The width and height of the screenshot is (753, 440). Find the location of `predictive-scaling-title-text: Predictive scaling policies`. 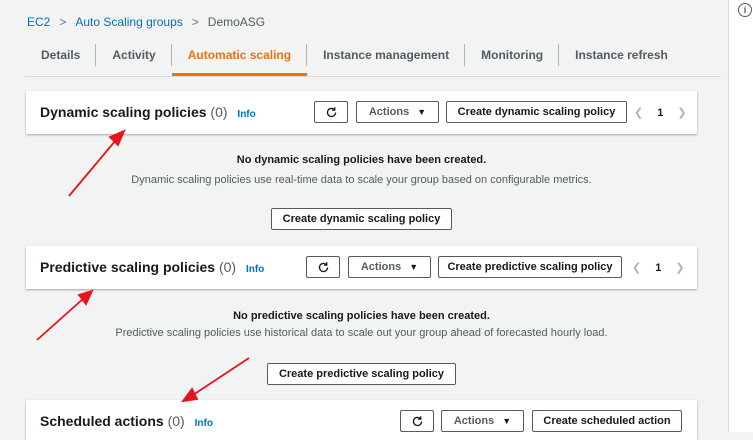

predictive-scaling-title-text: Predictive scaling policies is located at coordinates (128, 267).